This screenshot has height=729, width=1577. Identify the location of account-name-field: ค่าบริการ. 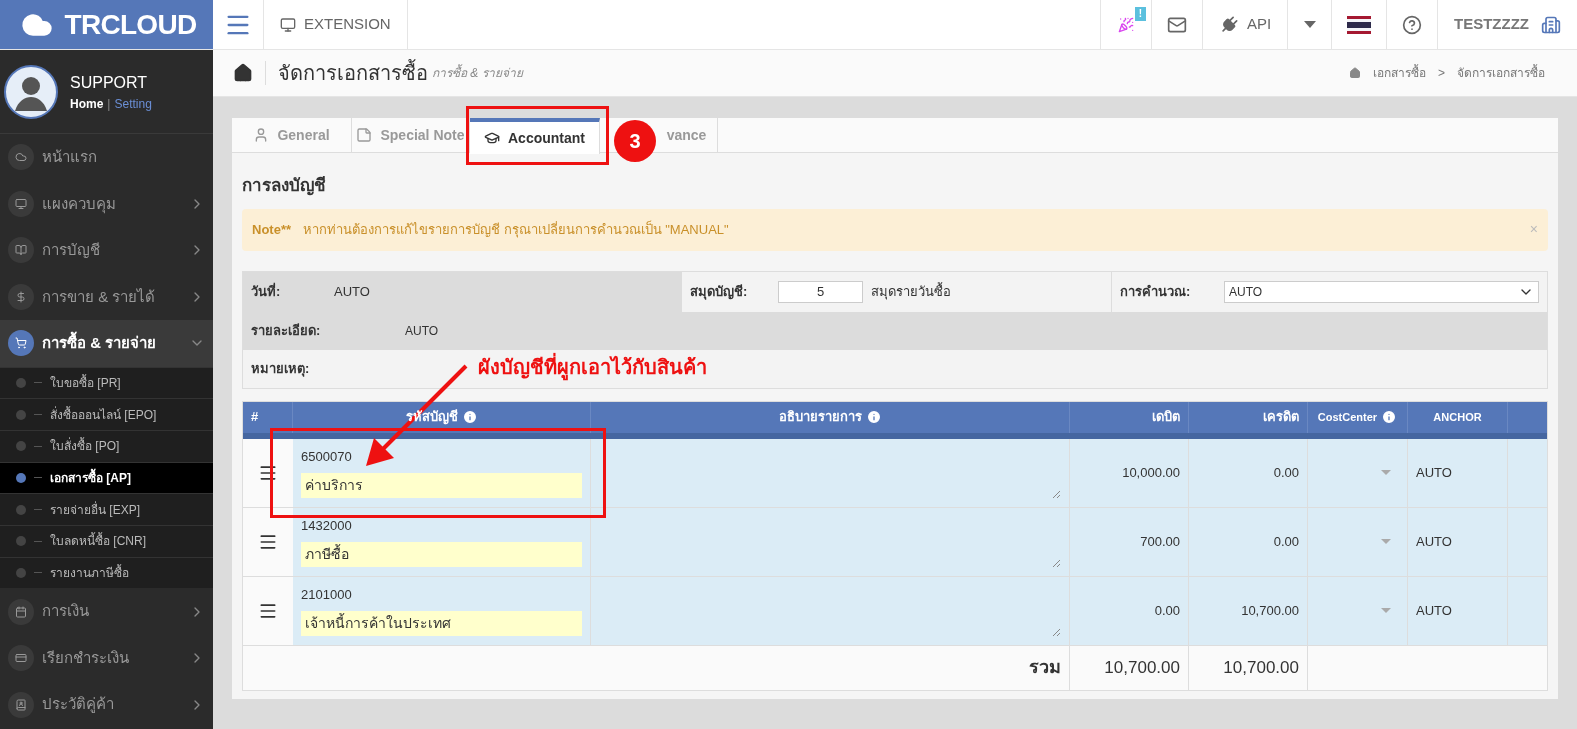
(441, 486).